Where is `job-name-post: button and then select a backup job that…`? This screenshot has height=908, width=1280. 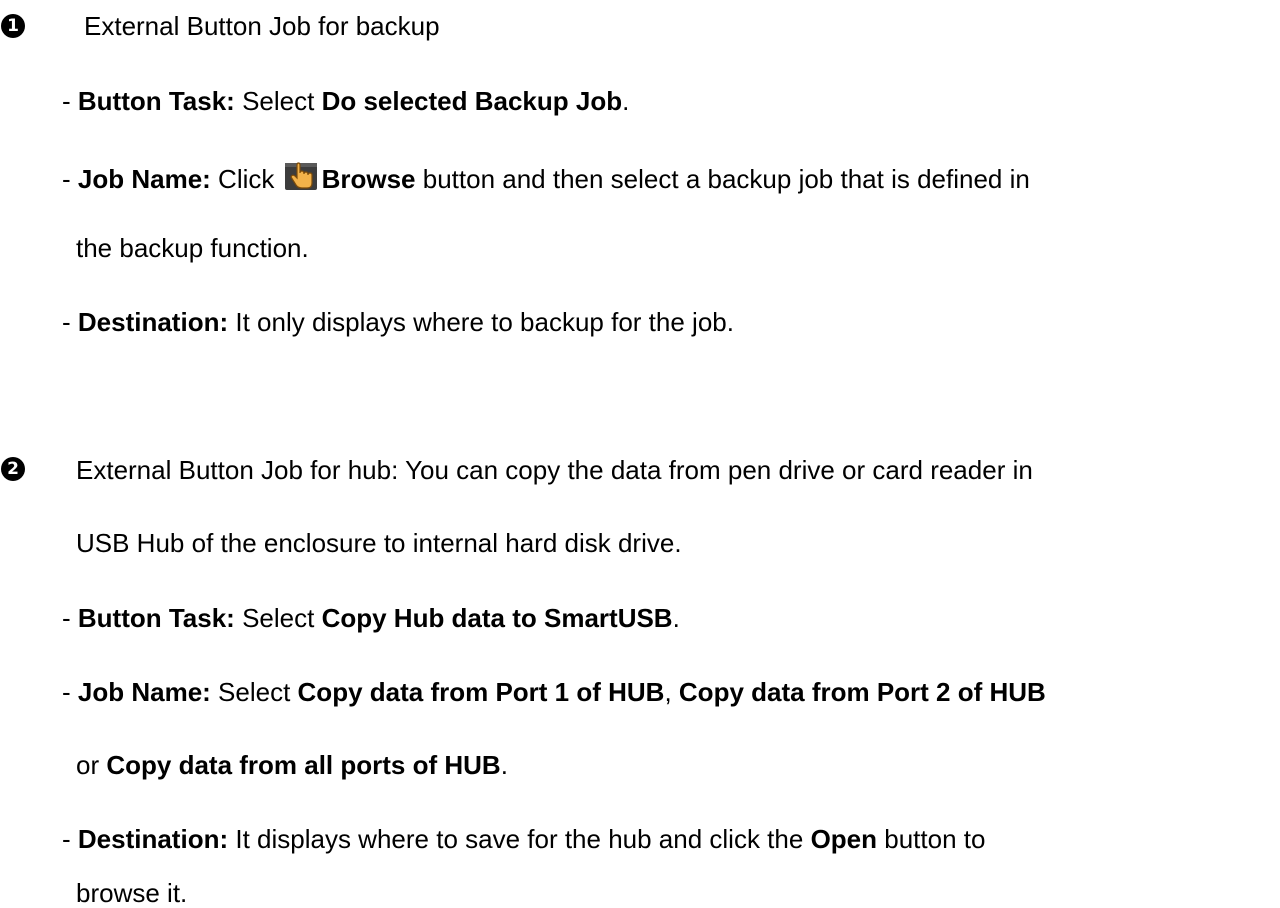 job-name-post: button and then select a backup job that… is located at coordinates (722, 179).